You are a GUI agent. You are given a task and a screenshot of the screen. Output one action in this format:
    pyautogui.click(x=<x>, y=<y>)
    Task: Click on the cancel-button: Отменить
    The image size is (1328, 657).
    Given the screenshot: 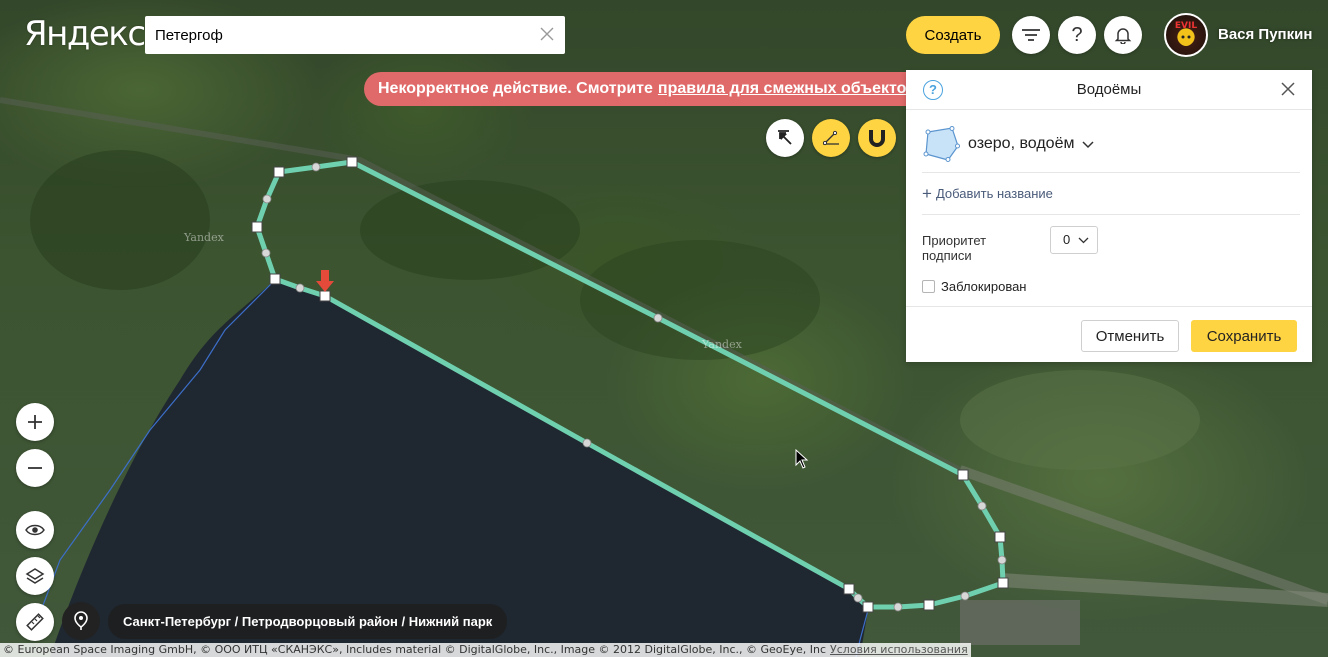 What is the action you would take?
    pyautogui.click(x=1130, y=336)
    